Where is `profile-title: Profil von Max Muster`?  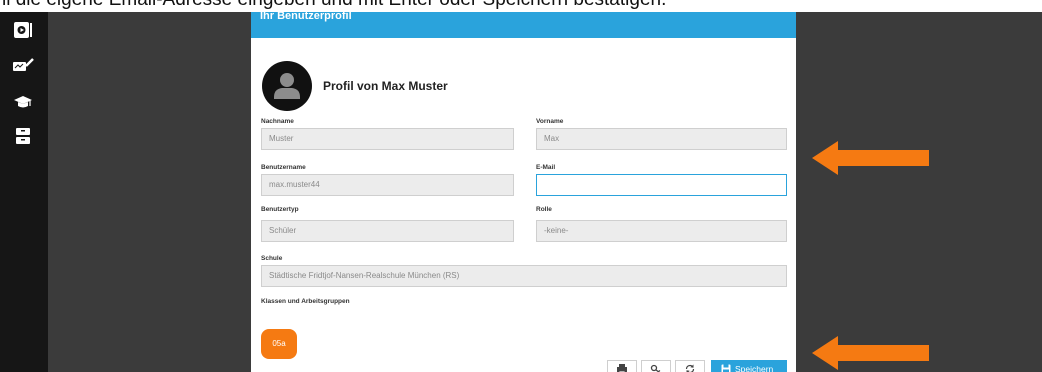 profile-title: Profil von Max Muster is located at coordinates (385, 86).